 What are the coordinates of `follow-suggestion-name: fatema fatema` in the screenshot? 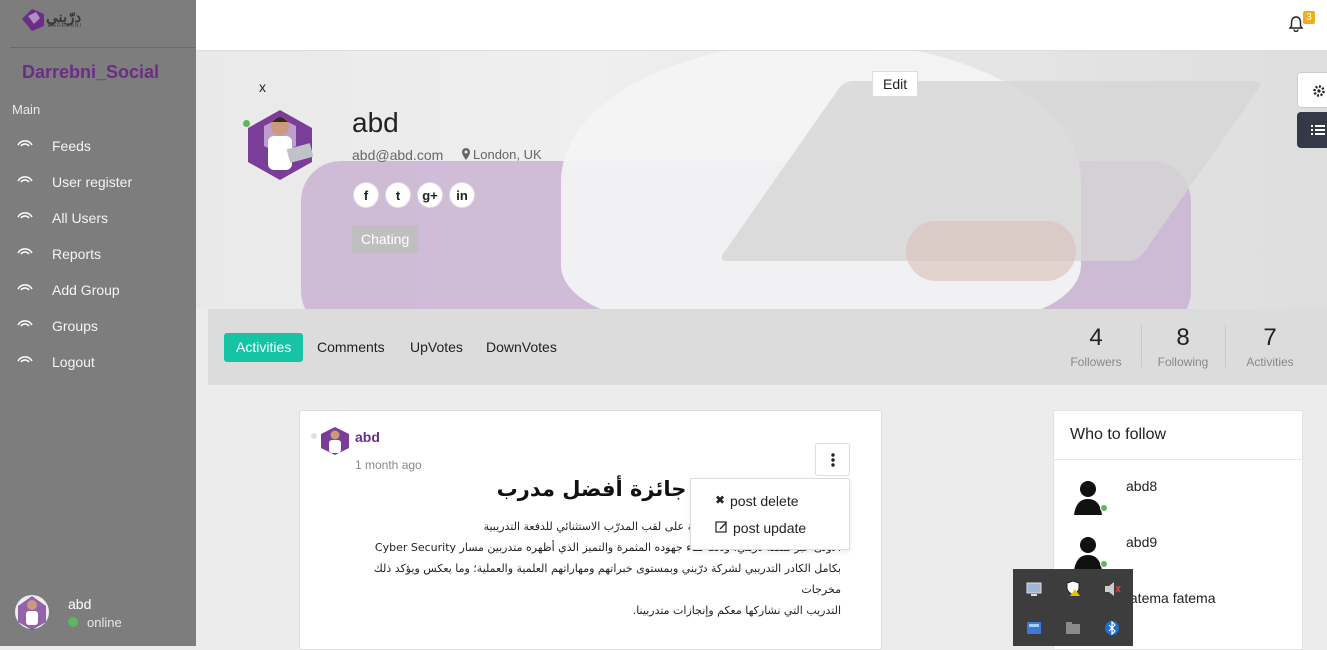 It's located at (1171, 598).